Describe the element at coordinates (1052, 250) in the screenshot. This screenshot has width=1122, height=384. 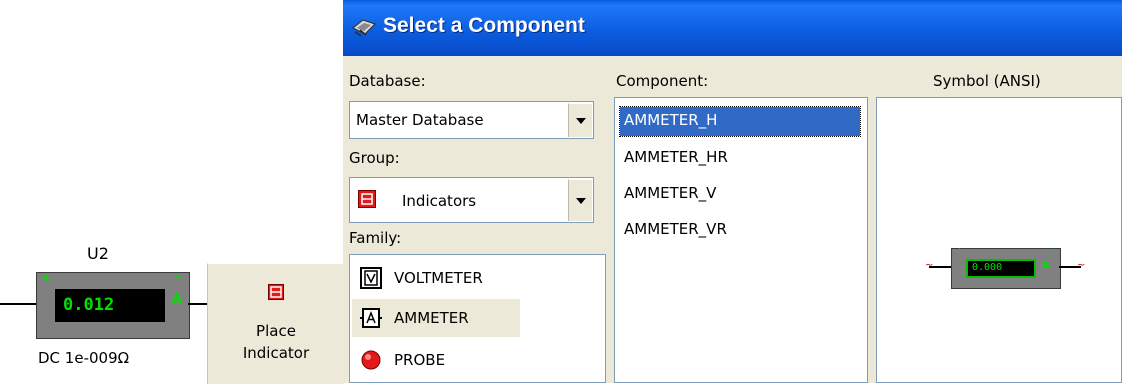
I see `symbol-minus-label: -` at that location.